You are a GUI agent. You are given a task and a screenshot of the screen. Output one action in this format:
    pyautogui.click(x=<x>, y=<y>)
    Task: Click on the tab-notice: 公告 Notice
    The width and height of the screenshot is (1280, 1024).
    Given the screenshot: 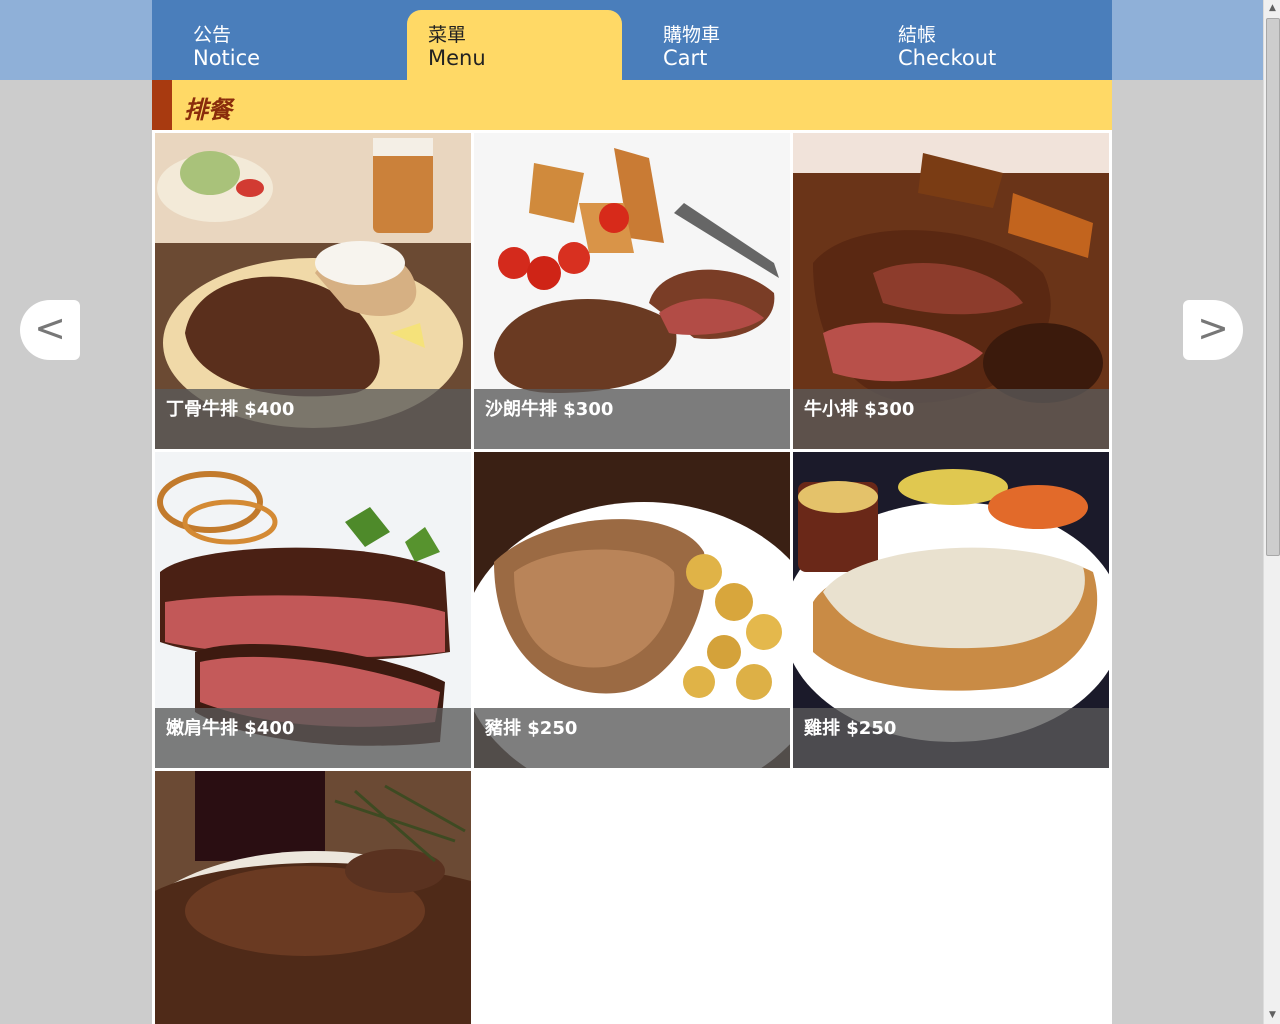 What is the action you would take?
    pyautogui.click(x=259, y=45)
    